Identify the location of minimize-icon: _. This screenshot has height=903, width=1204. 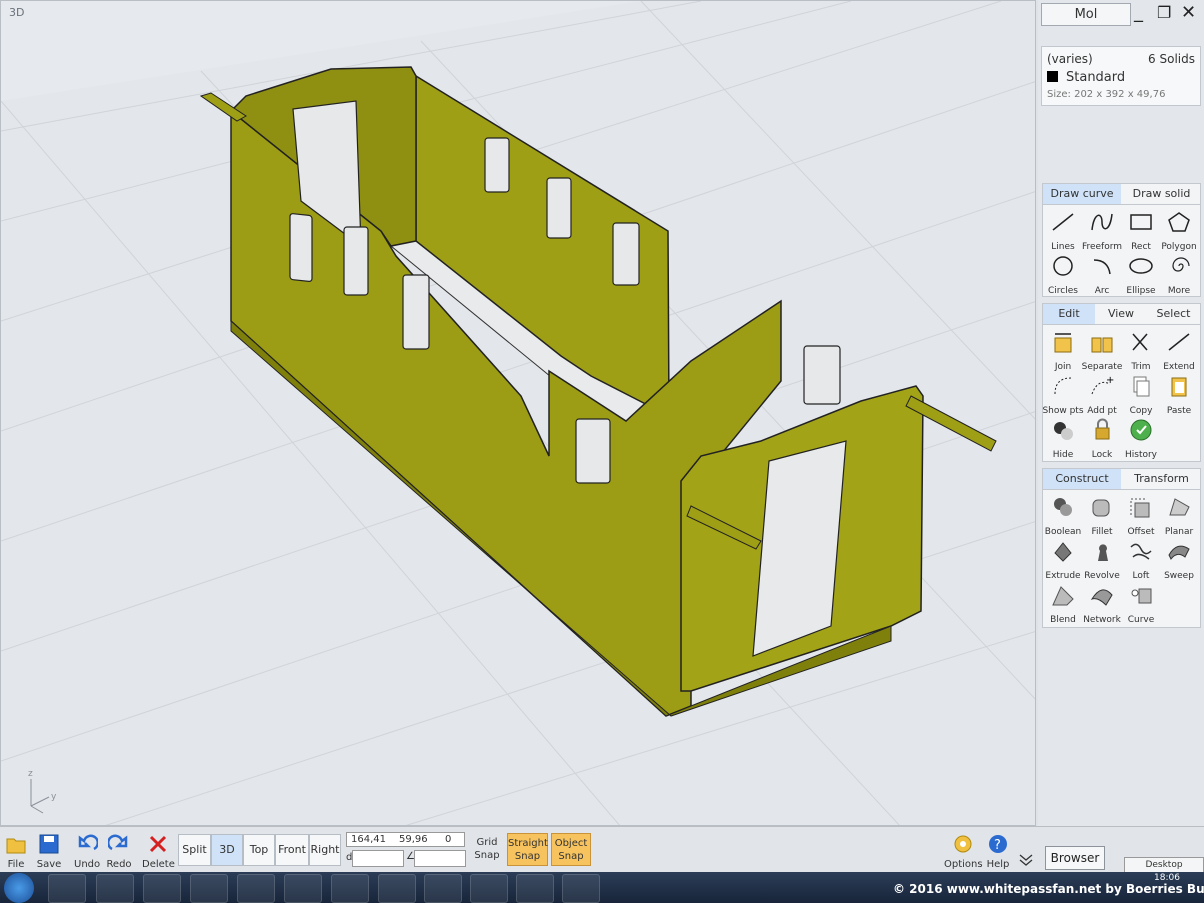
(1138, 13).